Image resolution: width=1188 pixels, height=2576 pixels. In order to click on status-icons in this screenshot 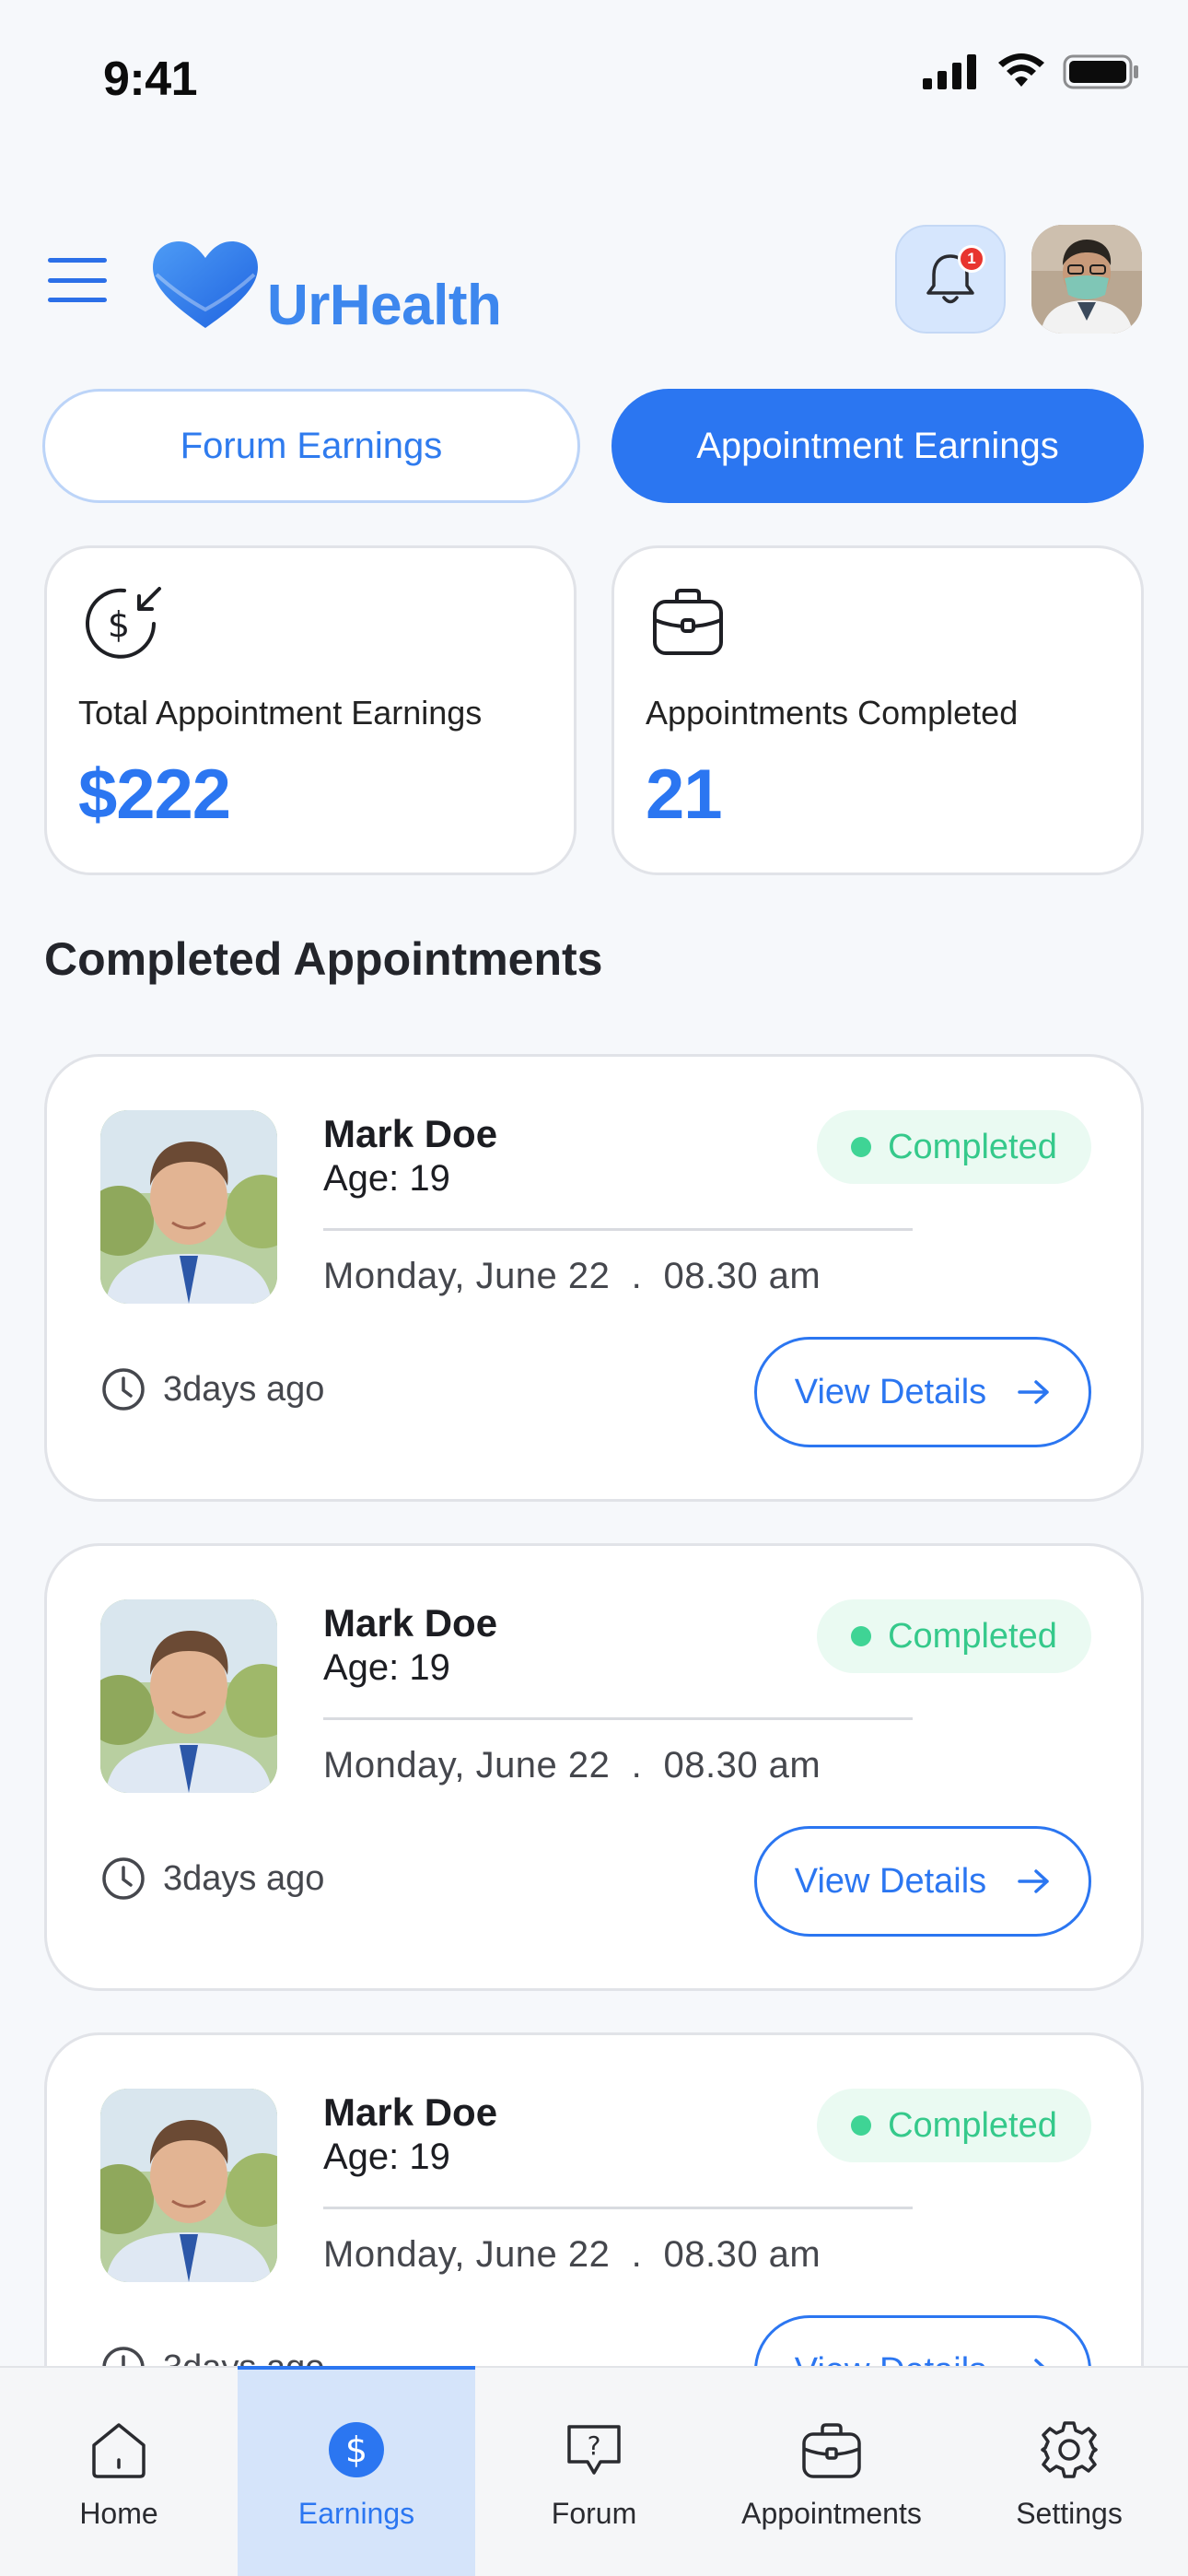, I will do `click(1031, 71)`.